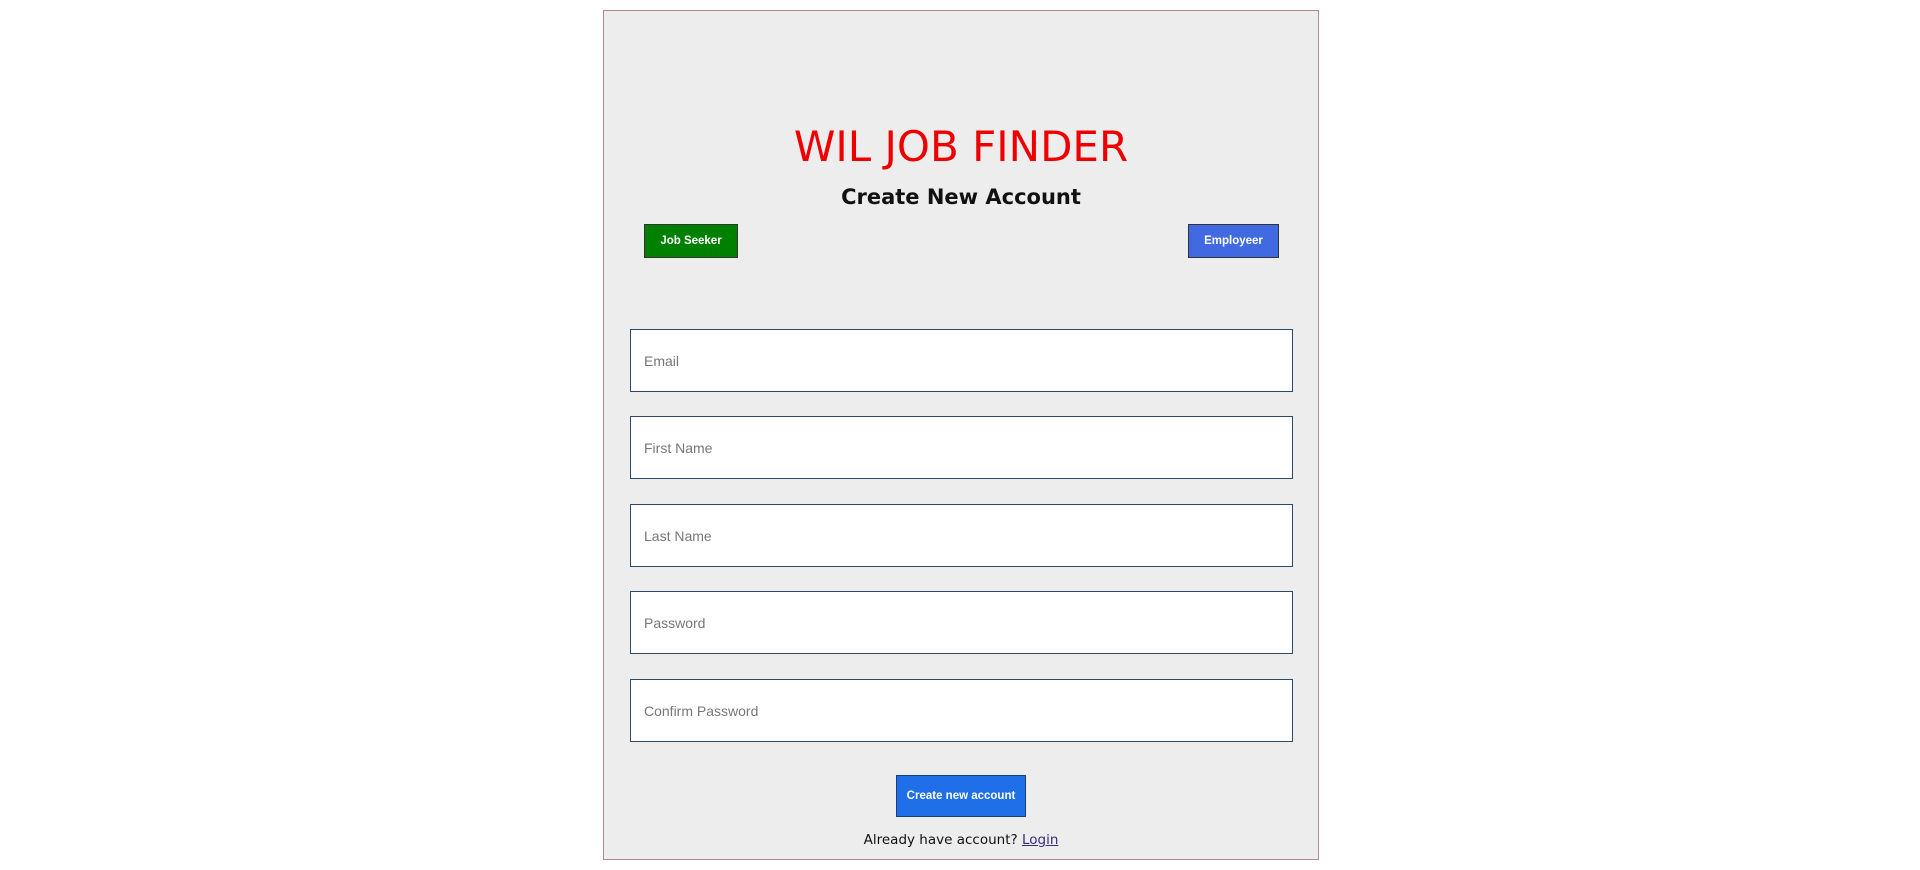 The image size is (1920, 870). I want to click on confirm-password-field, so click(961, 710).